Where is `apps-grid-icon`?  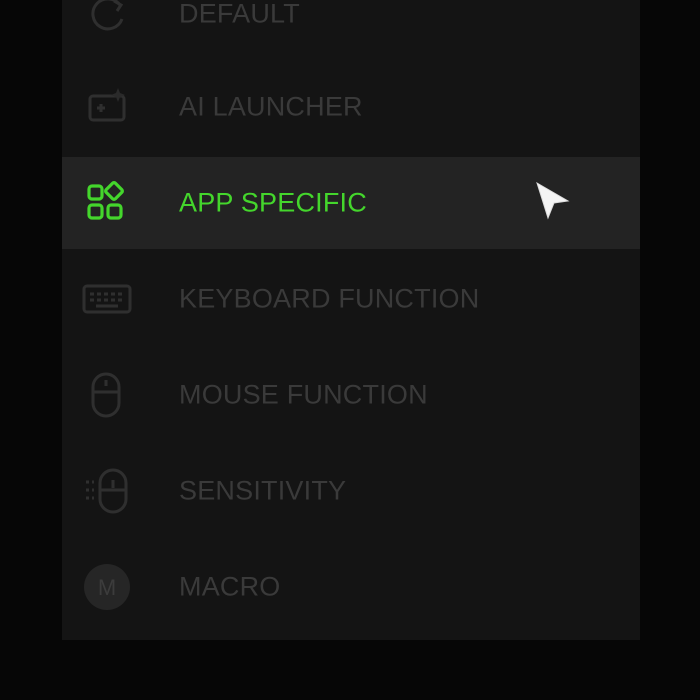
apps-grid-icon is located at coordinates (107, 203).